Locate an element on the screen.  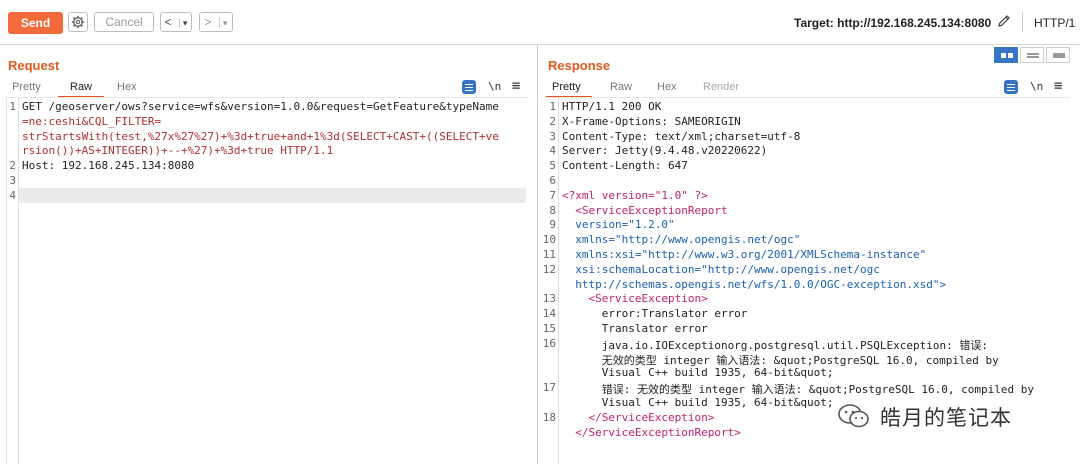
response-menu-icon: ≡ is located at coordinates (1058, 86).